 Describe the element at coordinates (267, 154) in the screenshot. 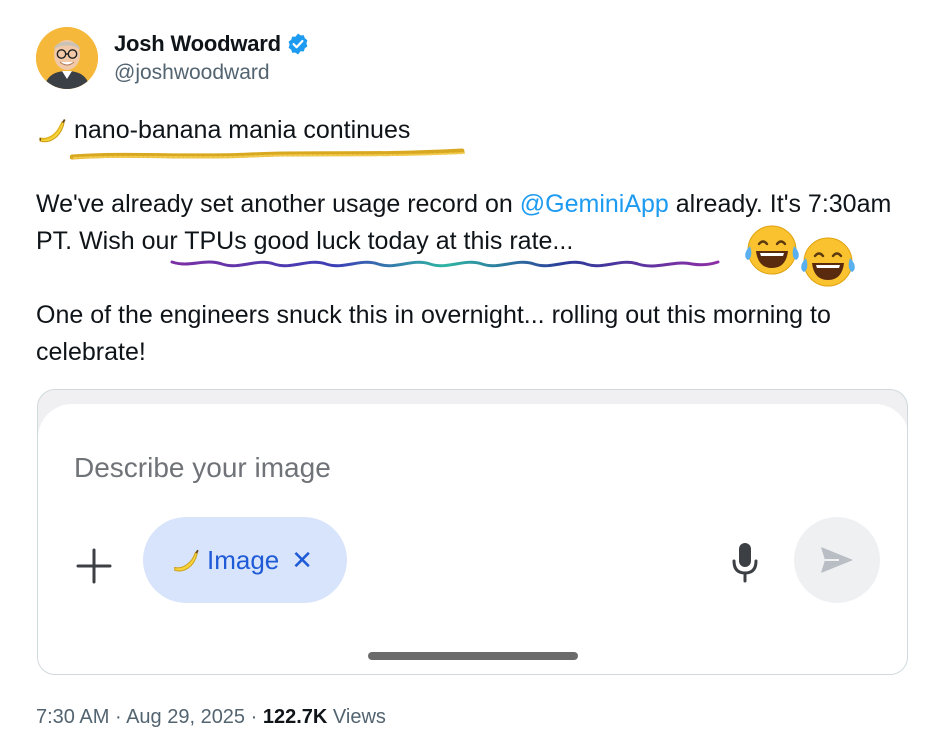

I see `gold-underline-decoration` at that location.